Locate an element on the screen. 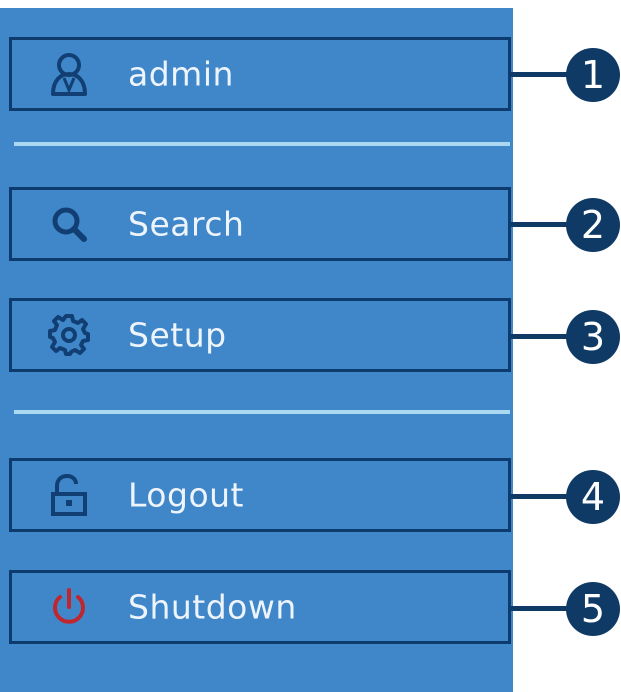 This screenshot has height=692, width=621. menu-item-label: admin is located at coordinates (181, 74).